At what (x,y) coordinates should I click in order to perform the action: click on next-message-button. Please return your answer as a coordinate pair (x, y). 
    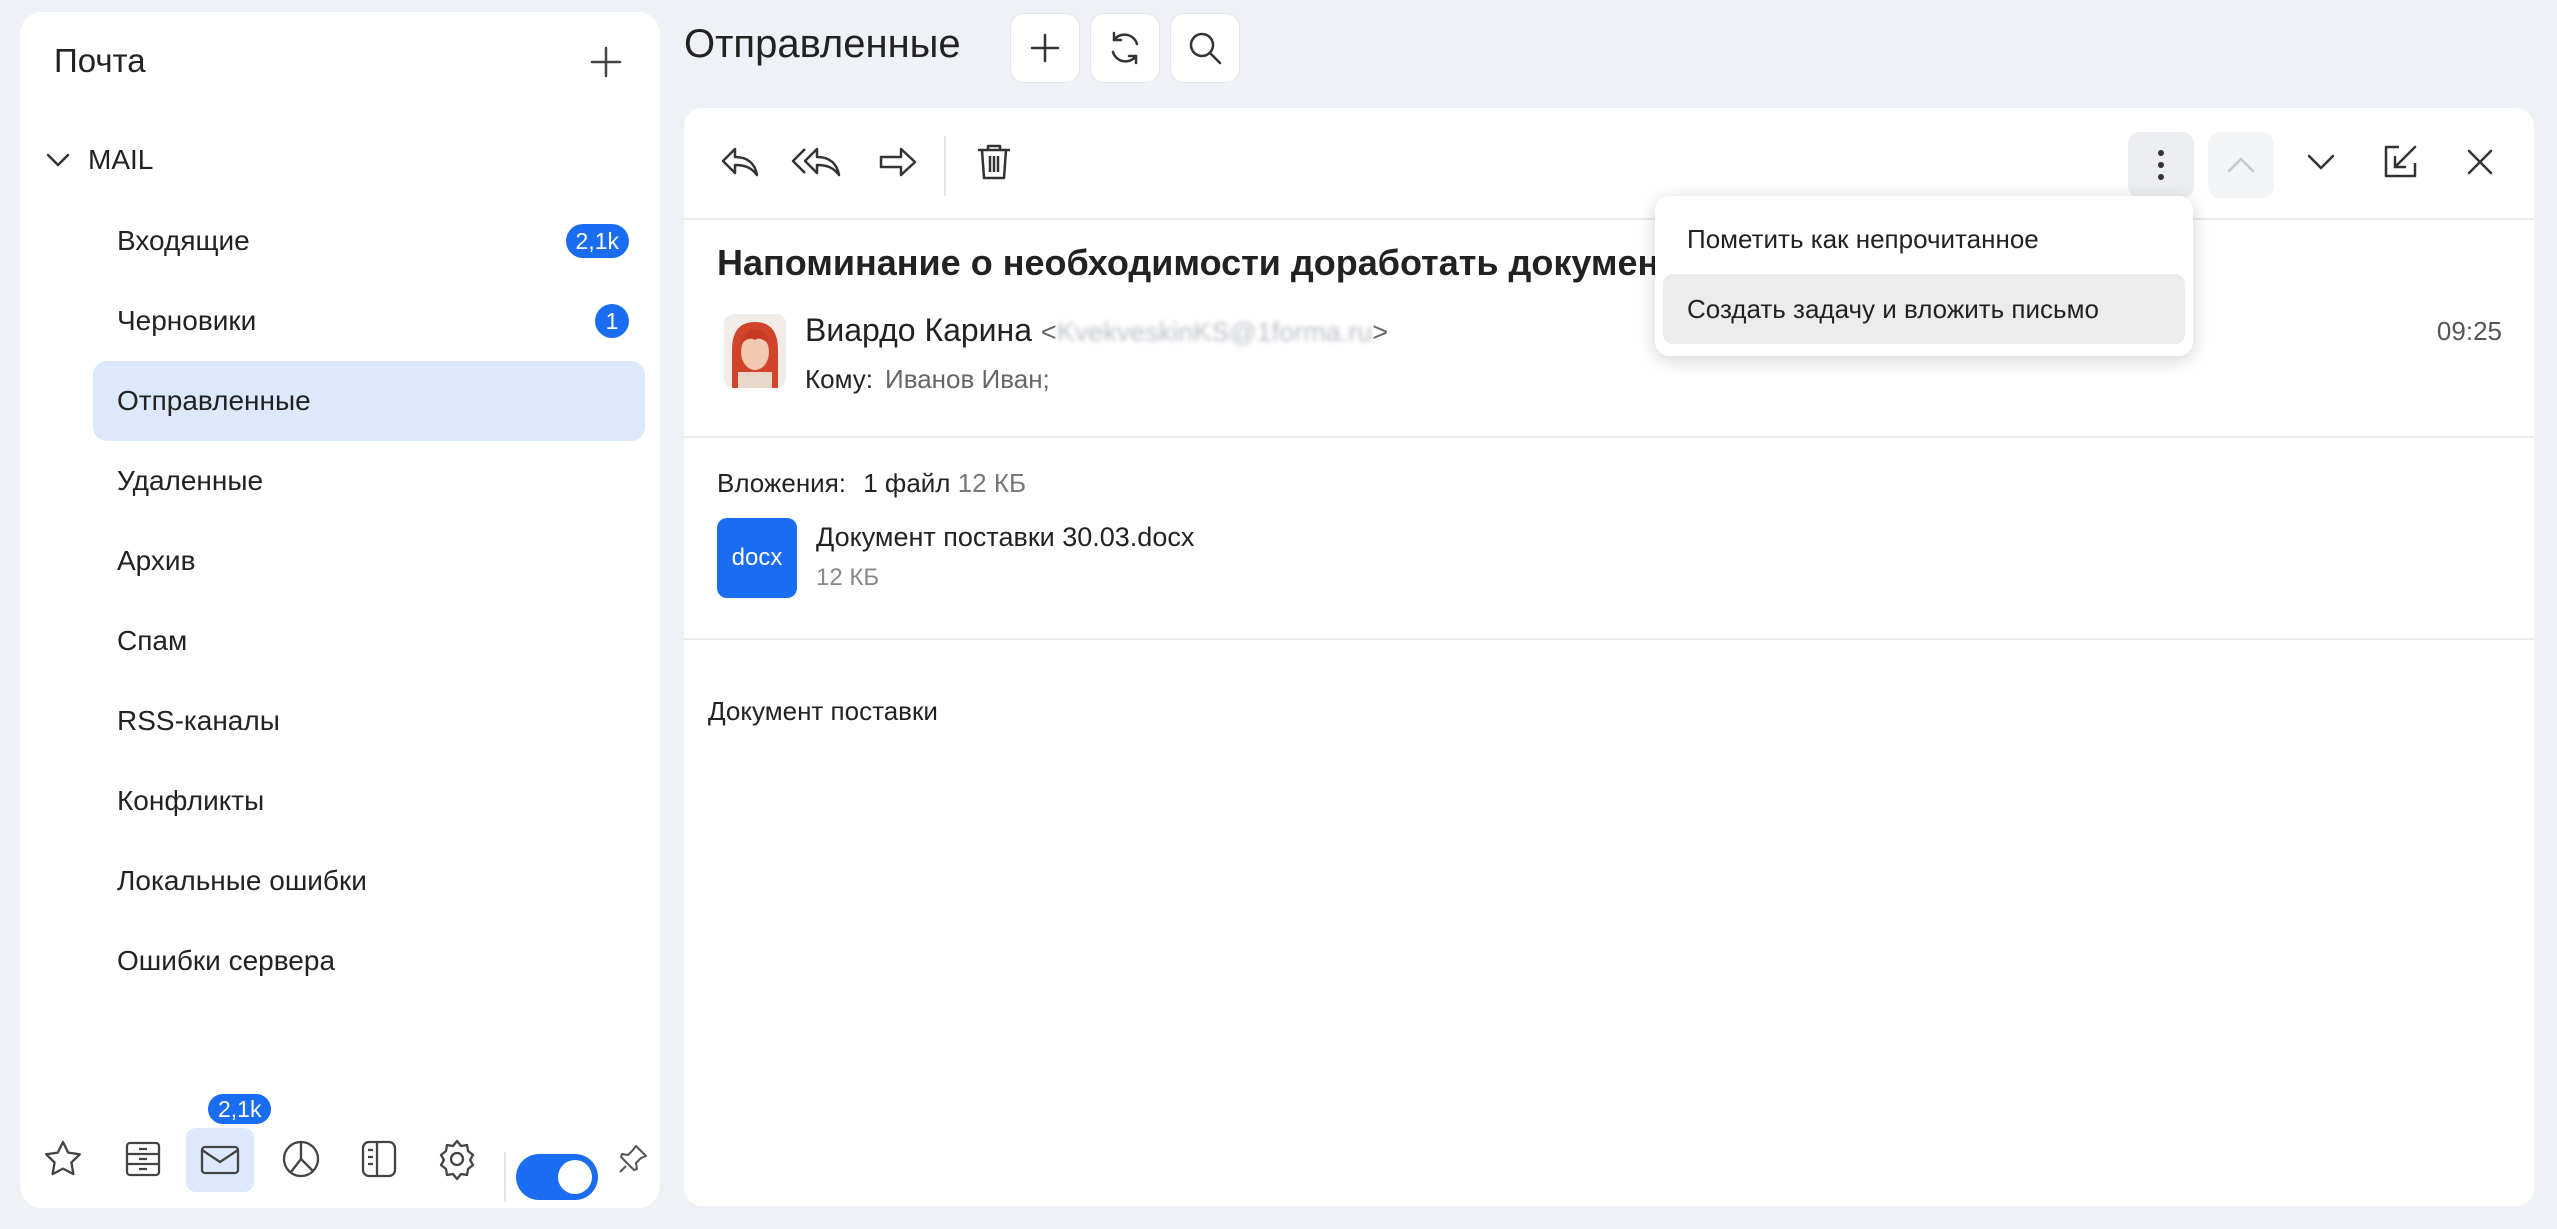
    Looking at the image, I should click on (2321, 162).